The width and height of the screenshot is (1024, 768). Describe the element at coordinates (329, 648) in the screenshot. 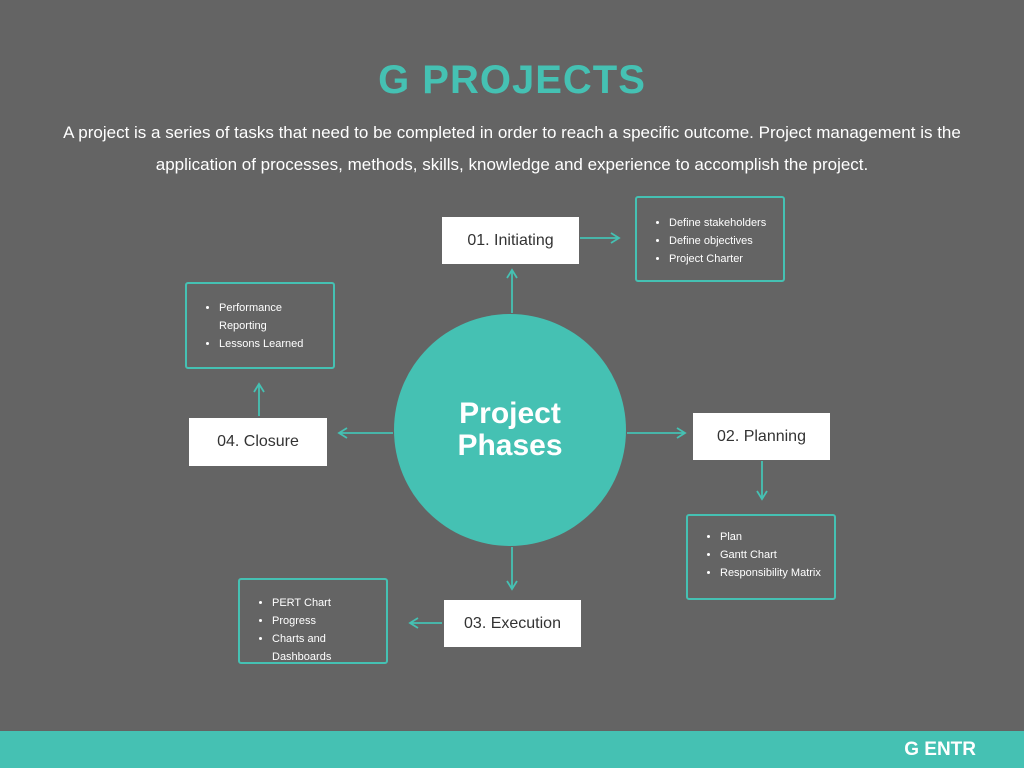

I see `list-item: Charts and Dashboards` at that location.